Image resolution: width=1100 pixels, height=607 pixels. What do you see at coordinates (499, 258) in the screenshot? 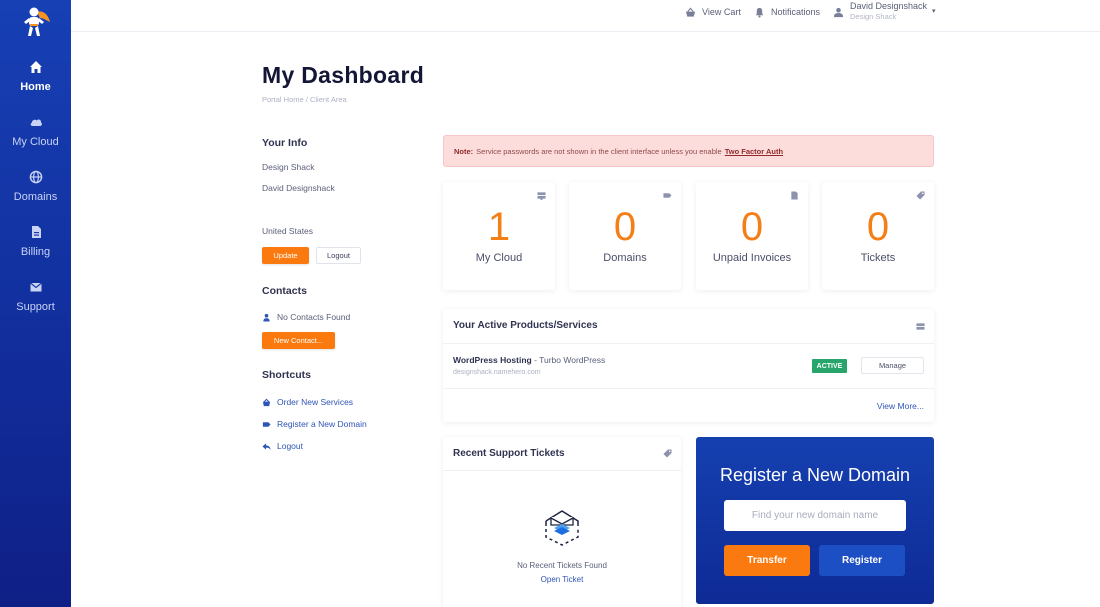
I see `stat-label: My Cloud` at bounding box center [499, 258].